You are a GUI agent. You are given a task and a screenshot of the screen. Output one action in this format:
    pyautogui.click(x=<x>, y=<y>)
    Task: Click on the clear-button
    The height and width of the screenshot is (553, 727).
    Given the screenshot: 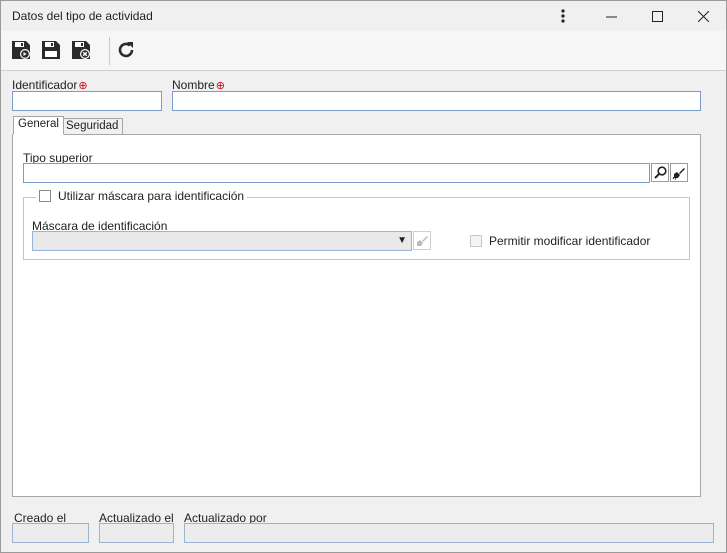 What is the action you would take?
    pyautogui.click(x=679, y=172)
    